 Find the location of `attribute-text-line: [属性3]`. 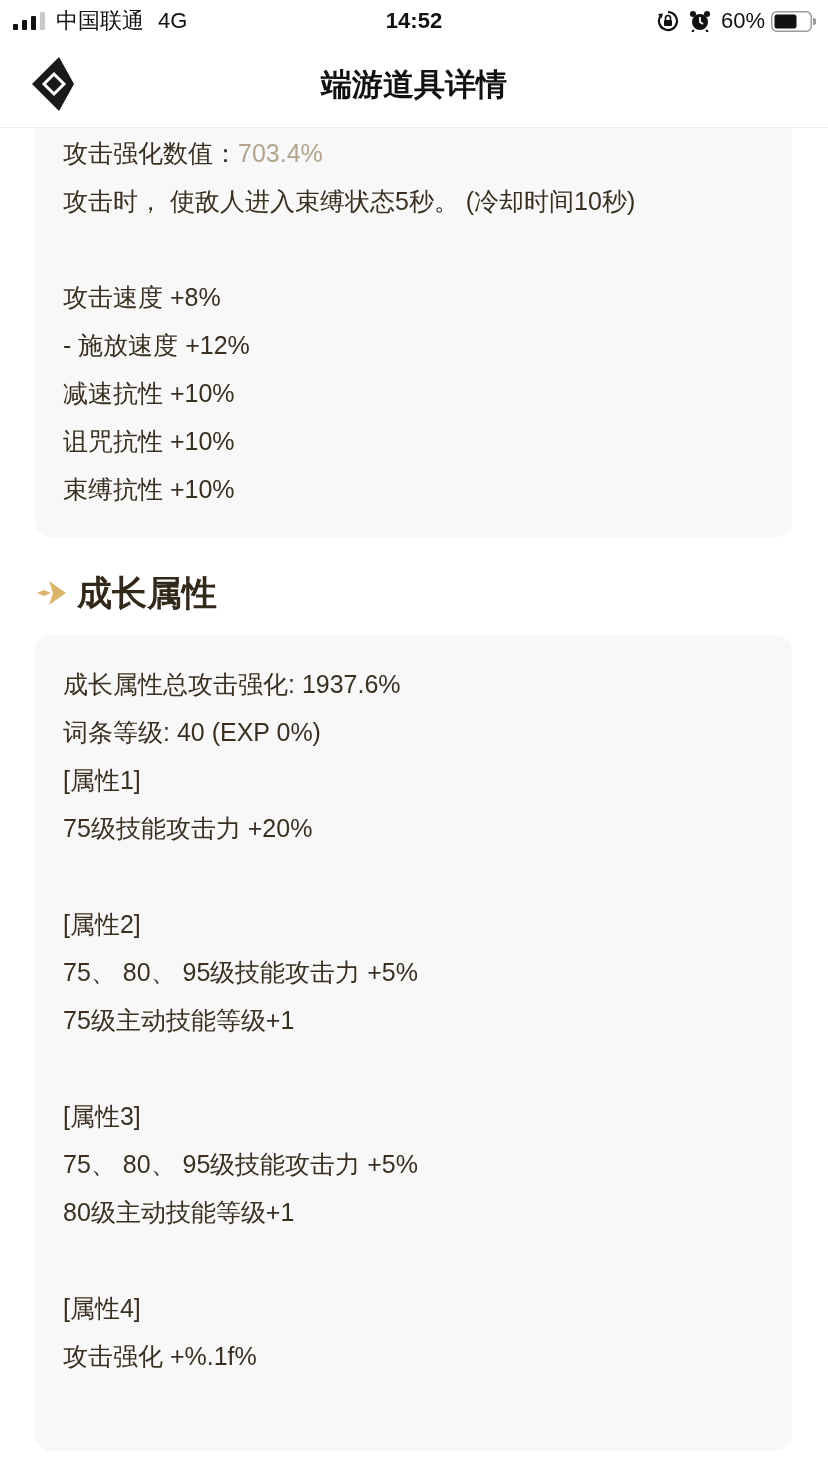

attribute-text-line: [属性3] is located at coordinates (102, 1116).